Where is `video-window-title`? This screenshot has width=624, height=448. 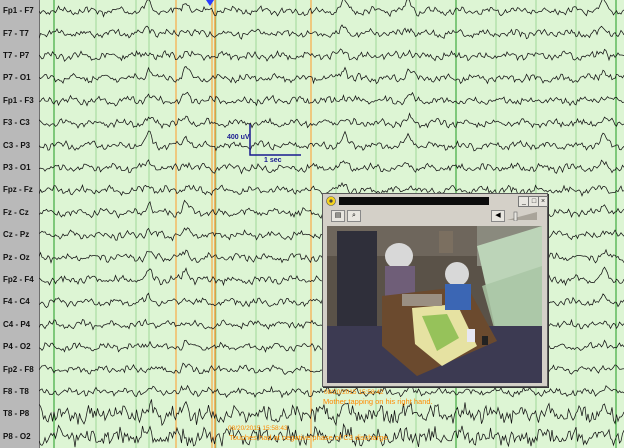
video-window-title is located at coordinates (414, 201).